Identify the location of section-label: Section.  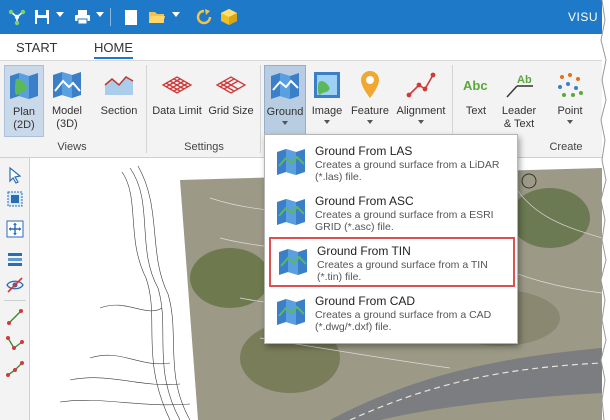
(119, 111).